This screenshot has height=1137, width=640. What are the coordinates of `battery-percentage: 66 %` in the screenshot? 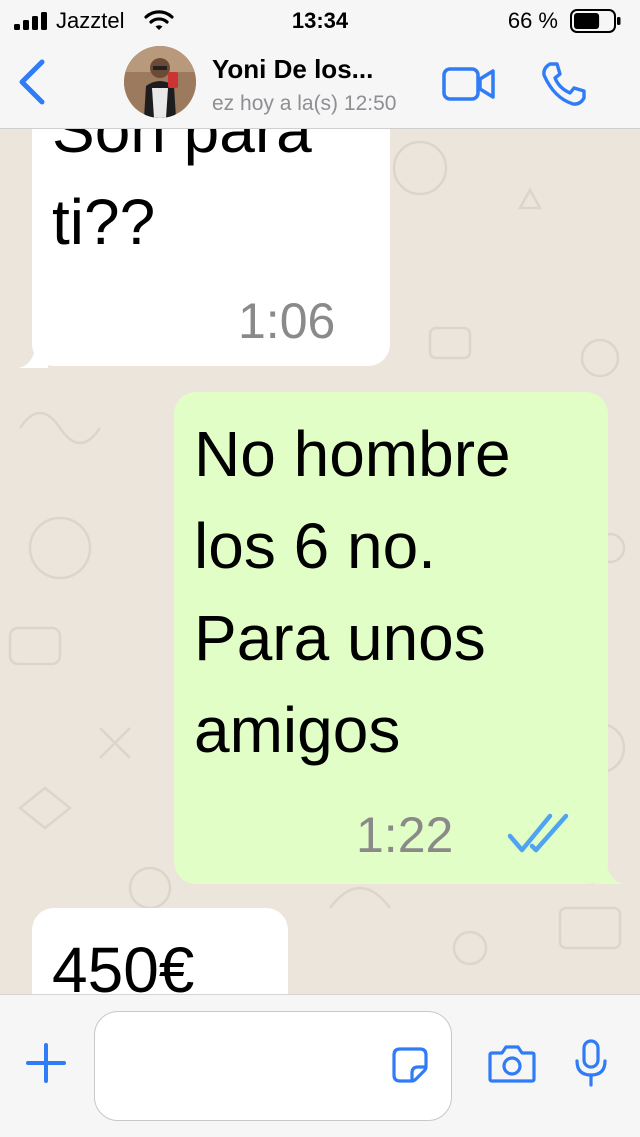 It's located at (532, 20).